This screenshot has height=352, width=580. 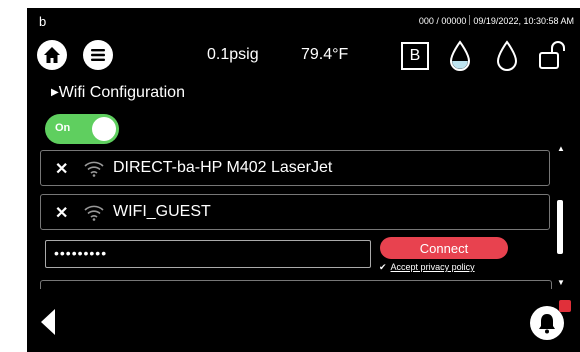 I want to click on status-bar: 000 / 00000 09/19/2022, 10:30:58 AM, so click(x=496, y=20).